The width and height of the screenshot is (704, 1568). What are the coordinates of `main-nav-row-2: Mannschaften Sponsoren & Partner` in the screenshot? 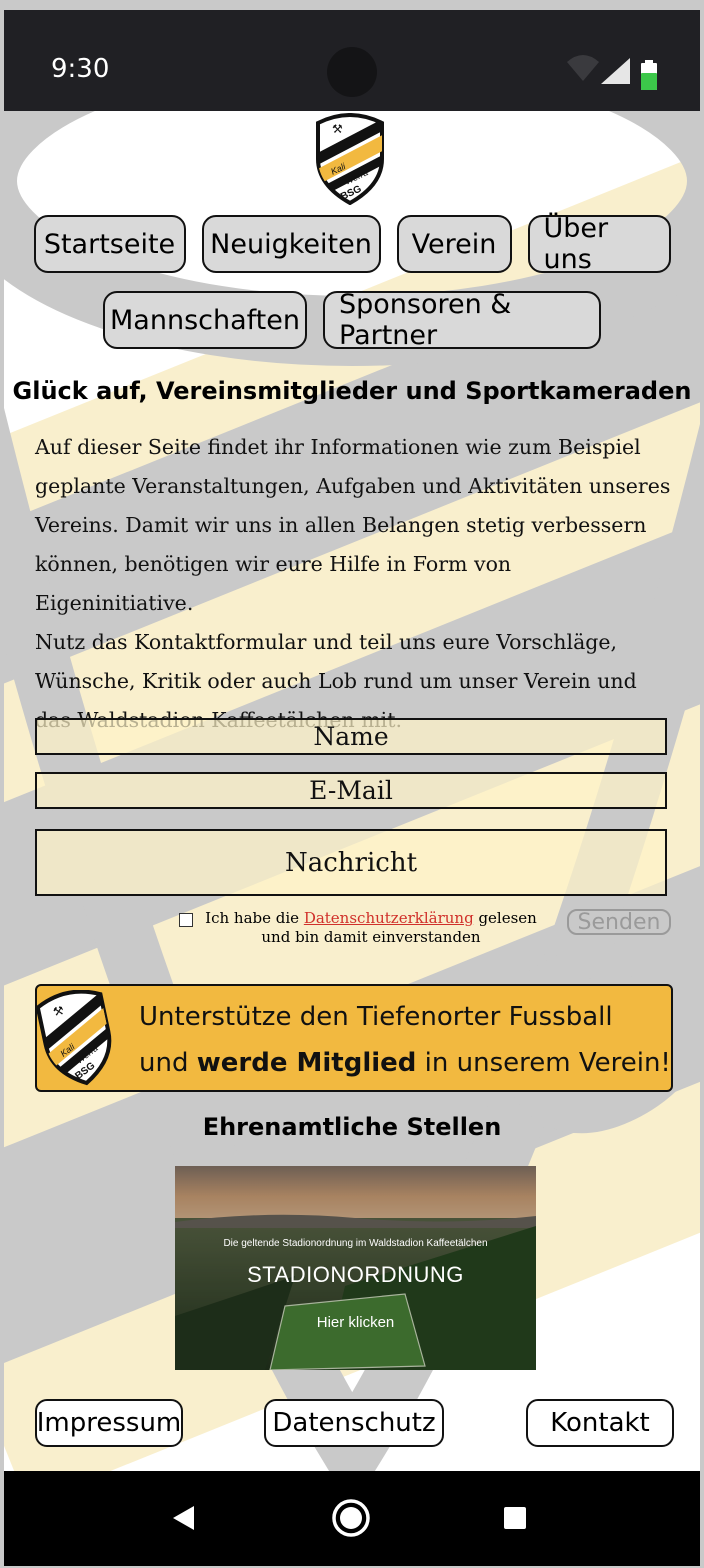 It's located at (352, 320).